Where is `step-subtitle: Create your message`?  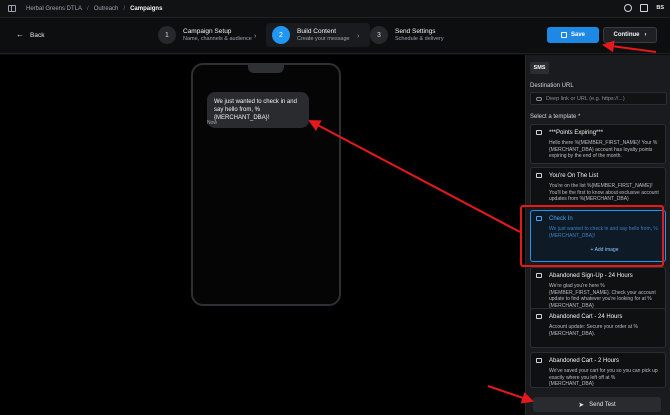 step-subtitle: Create your message is located at coordinates (323, 39).